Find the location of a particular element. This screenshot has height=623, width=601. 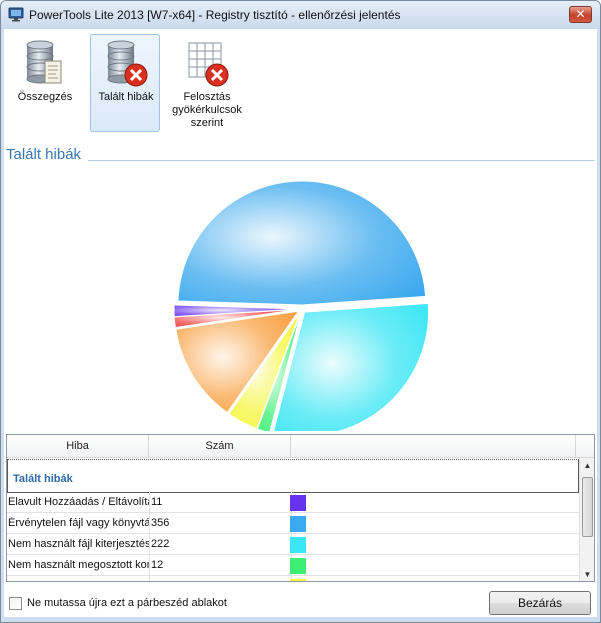

dont-show-again-checkbox is located at coordinates (15, 603).